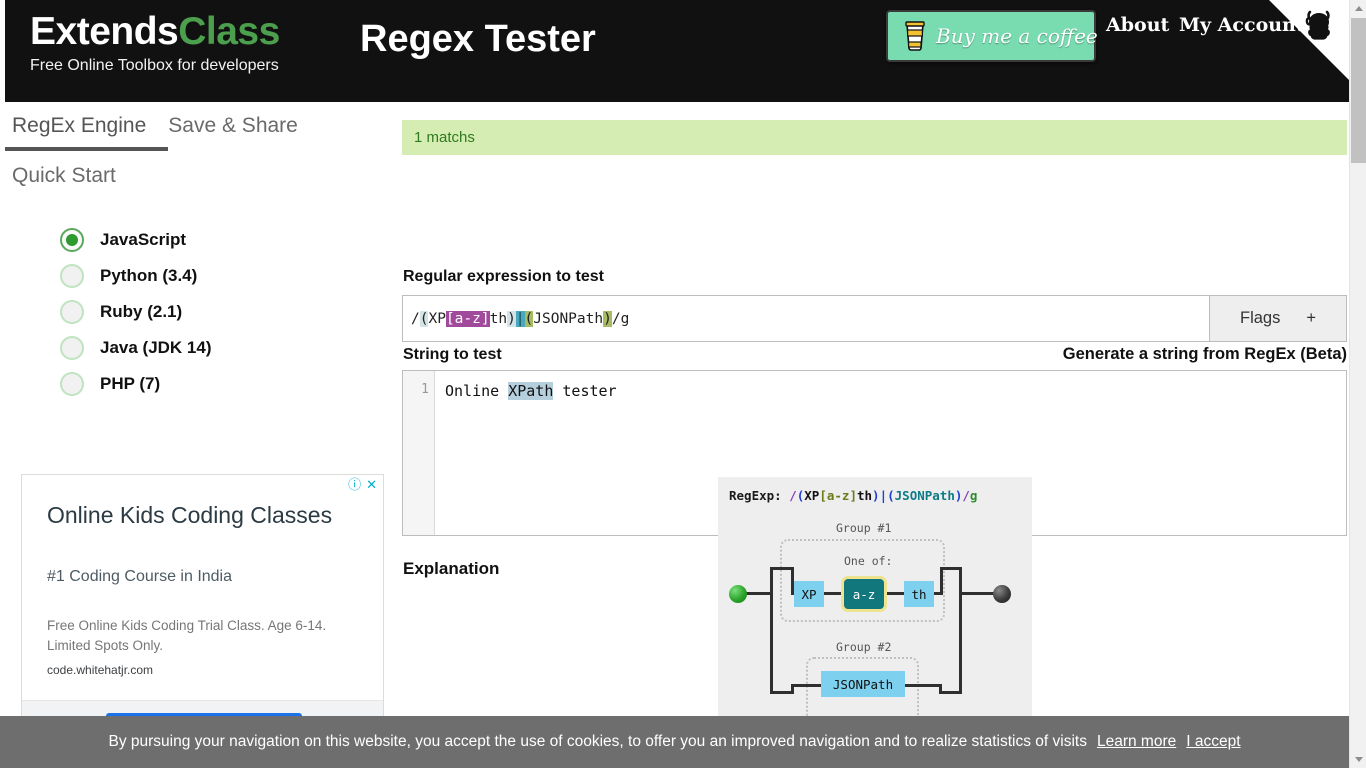 The image size is (1366, 768). I want to click on engine-label-java: Java (JDK 14), so click(156, 347).